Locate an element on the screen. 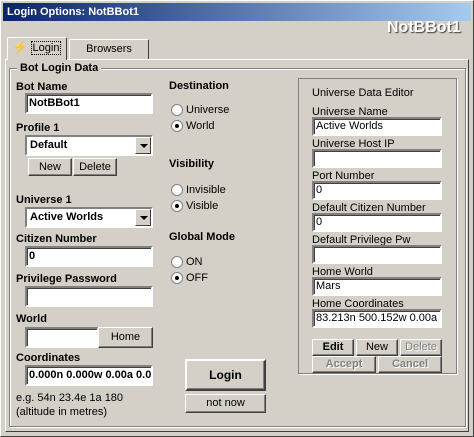  editor-cancel-button: Cancel is located at coordinates (410, 364).